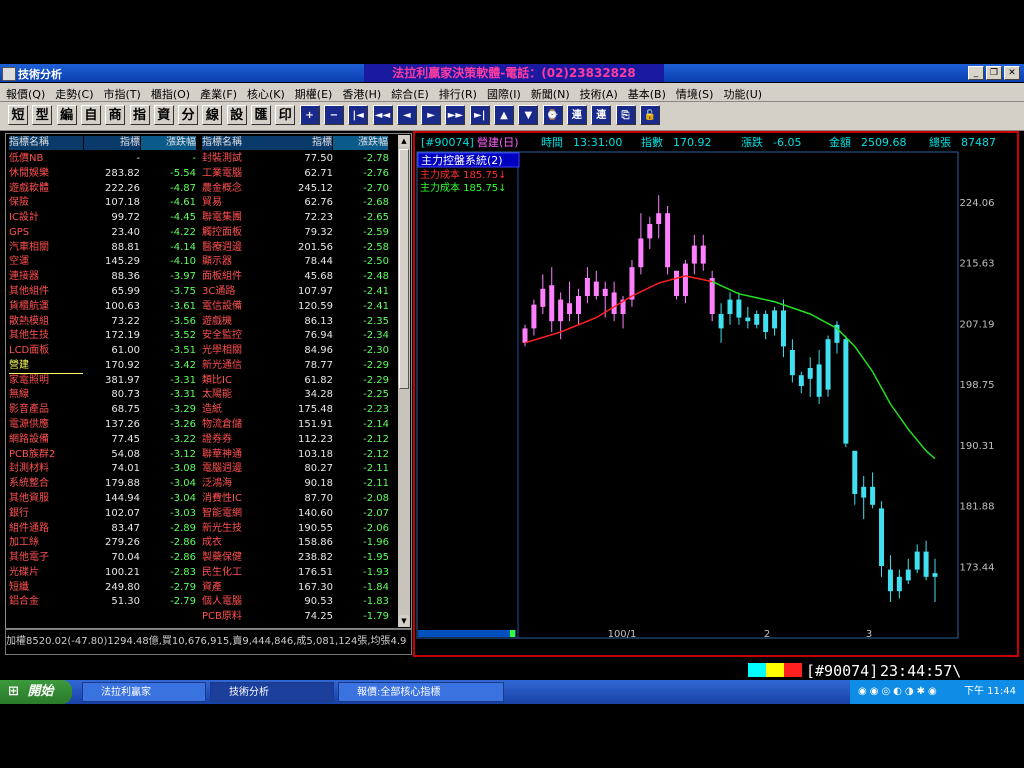 The height and width of the screenshot is (768, 1024). What do you see at coordinates (46, 189) in the screenshot?
I see `list-item-name: 遊戲軟體` at bounding box center [46, 189].